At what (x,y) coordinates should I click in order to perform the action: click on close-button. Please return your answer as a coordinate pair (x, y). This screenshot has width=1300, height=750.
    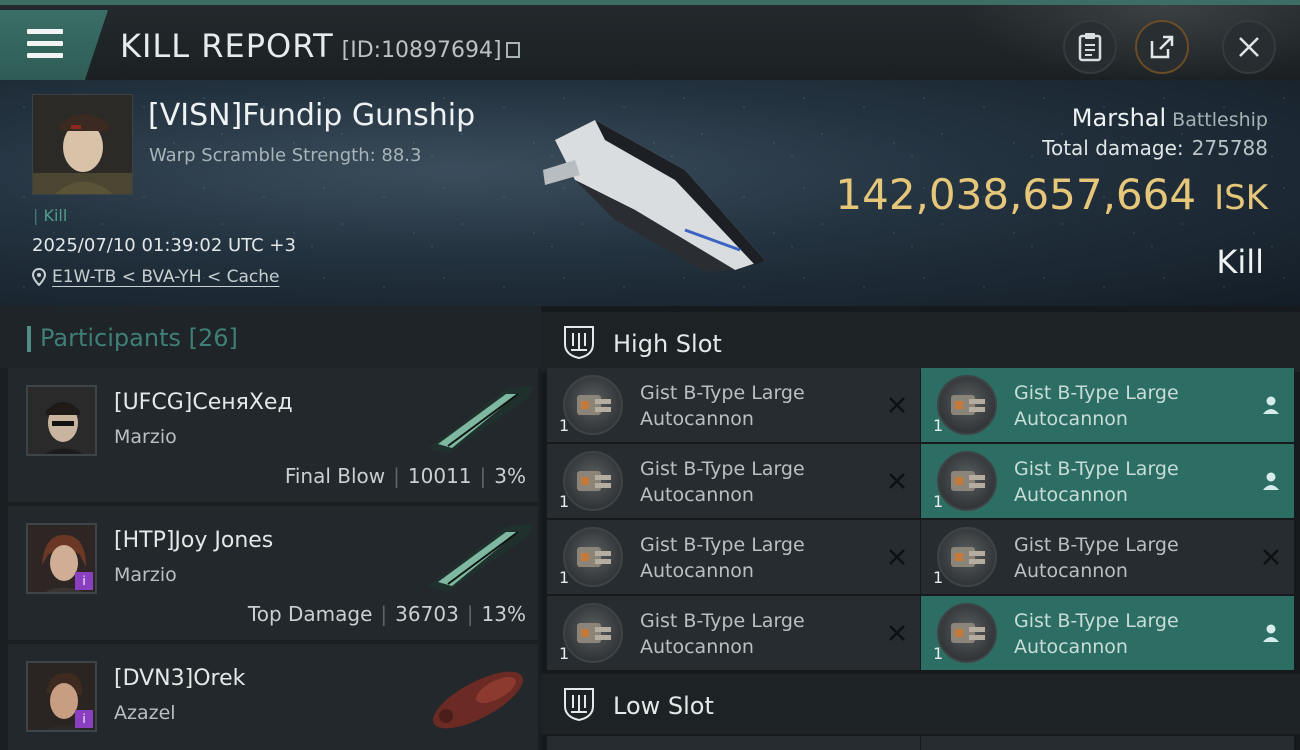
    Looking at the image, I should click on (1249, 47).